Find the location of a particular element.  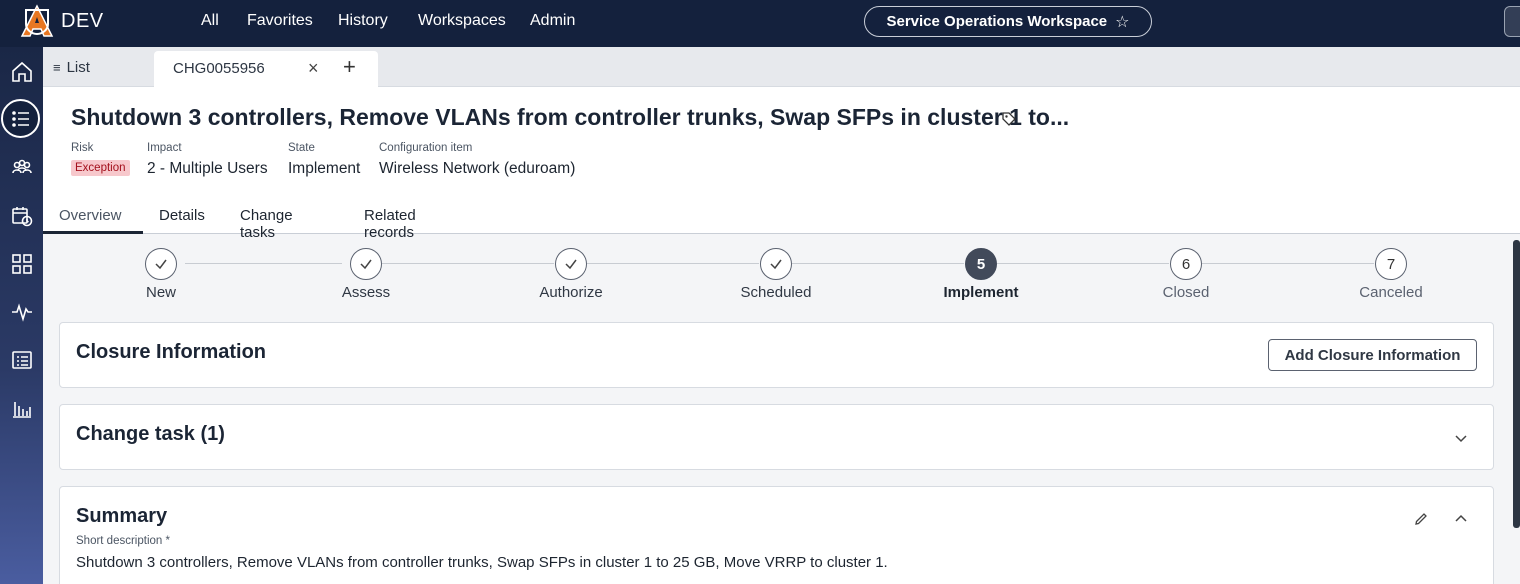

workspace-label: Service Operations Workspace is located at coordinates (997, 21).